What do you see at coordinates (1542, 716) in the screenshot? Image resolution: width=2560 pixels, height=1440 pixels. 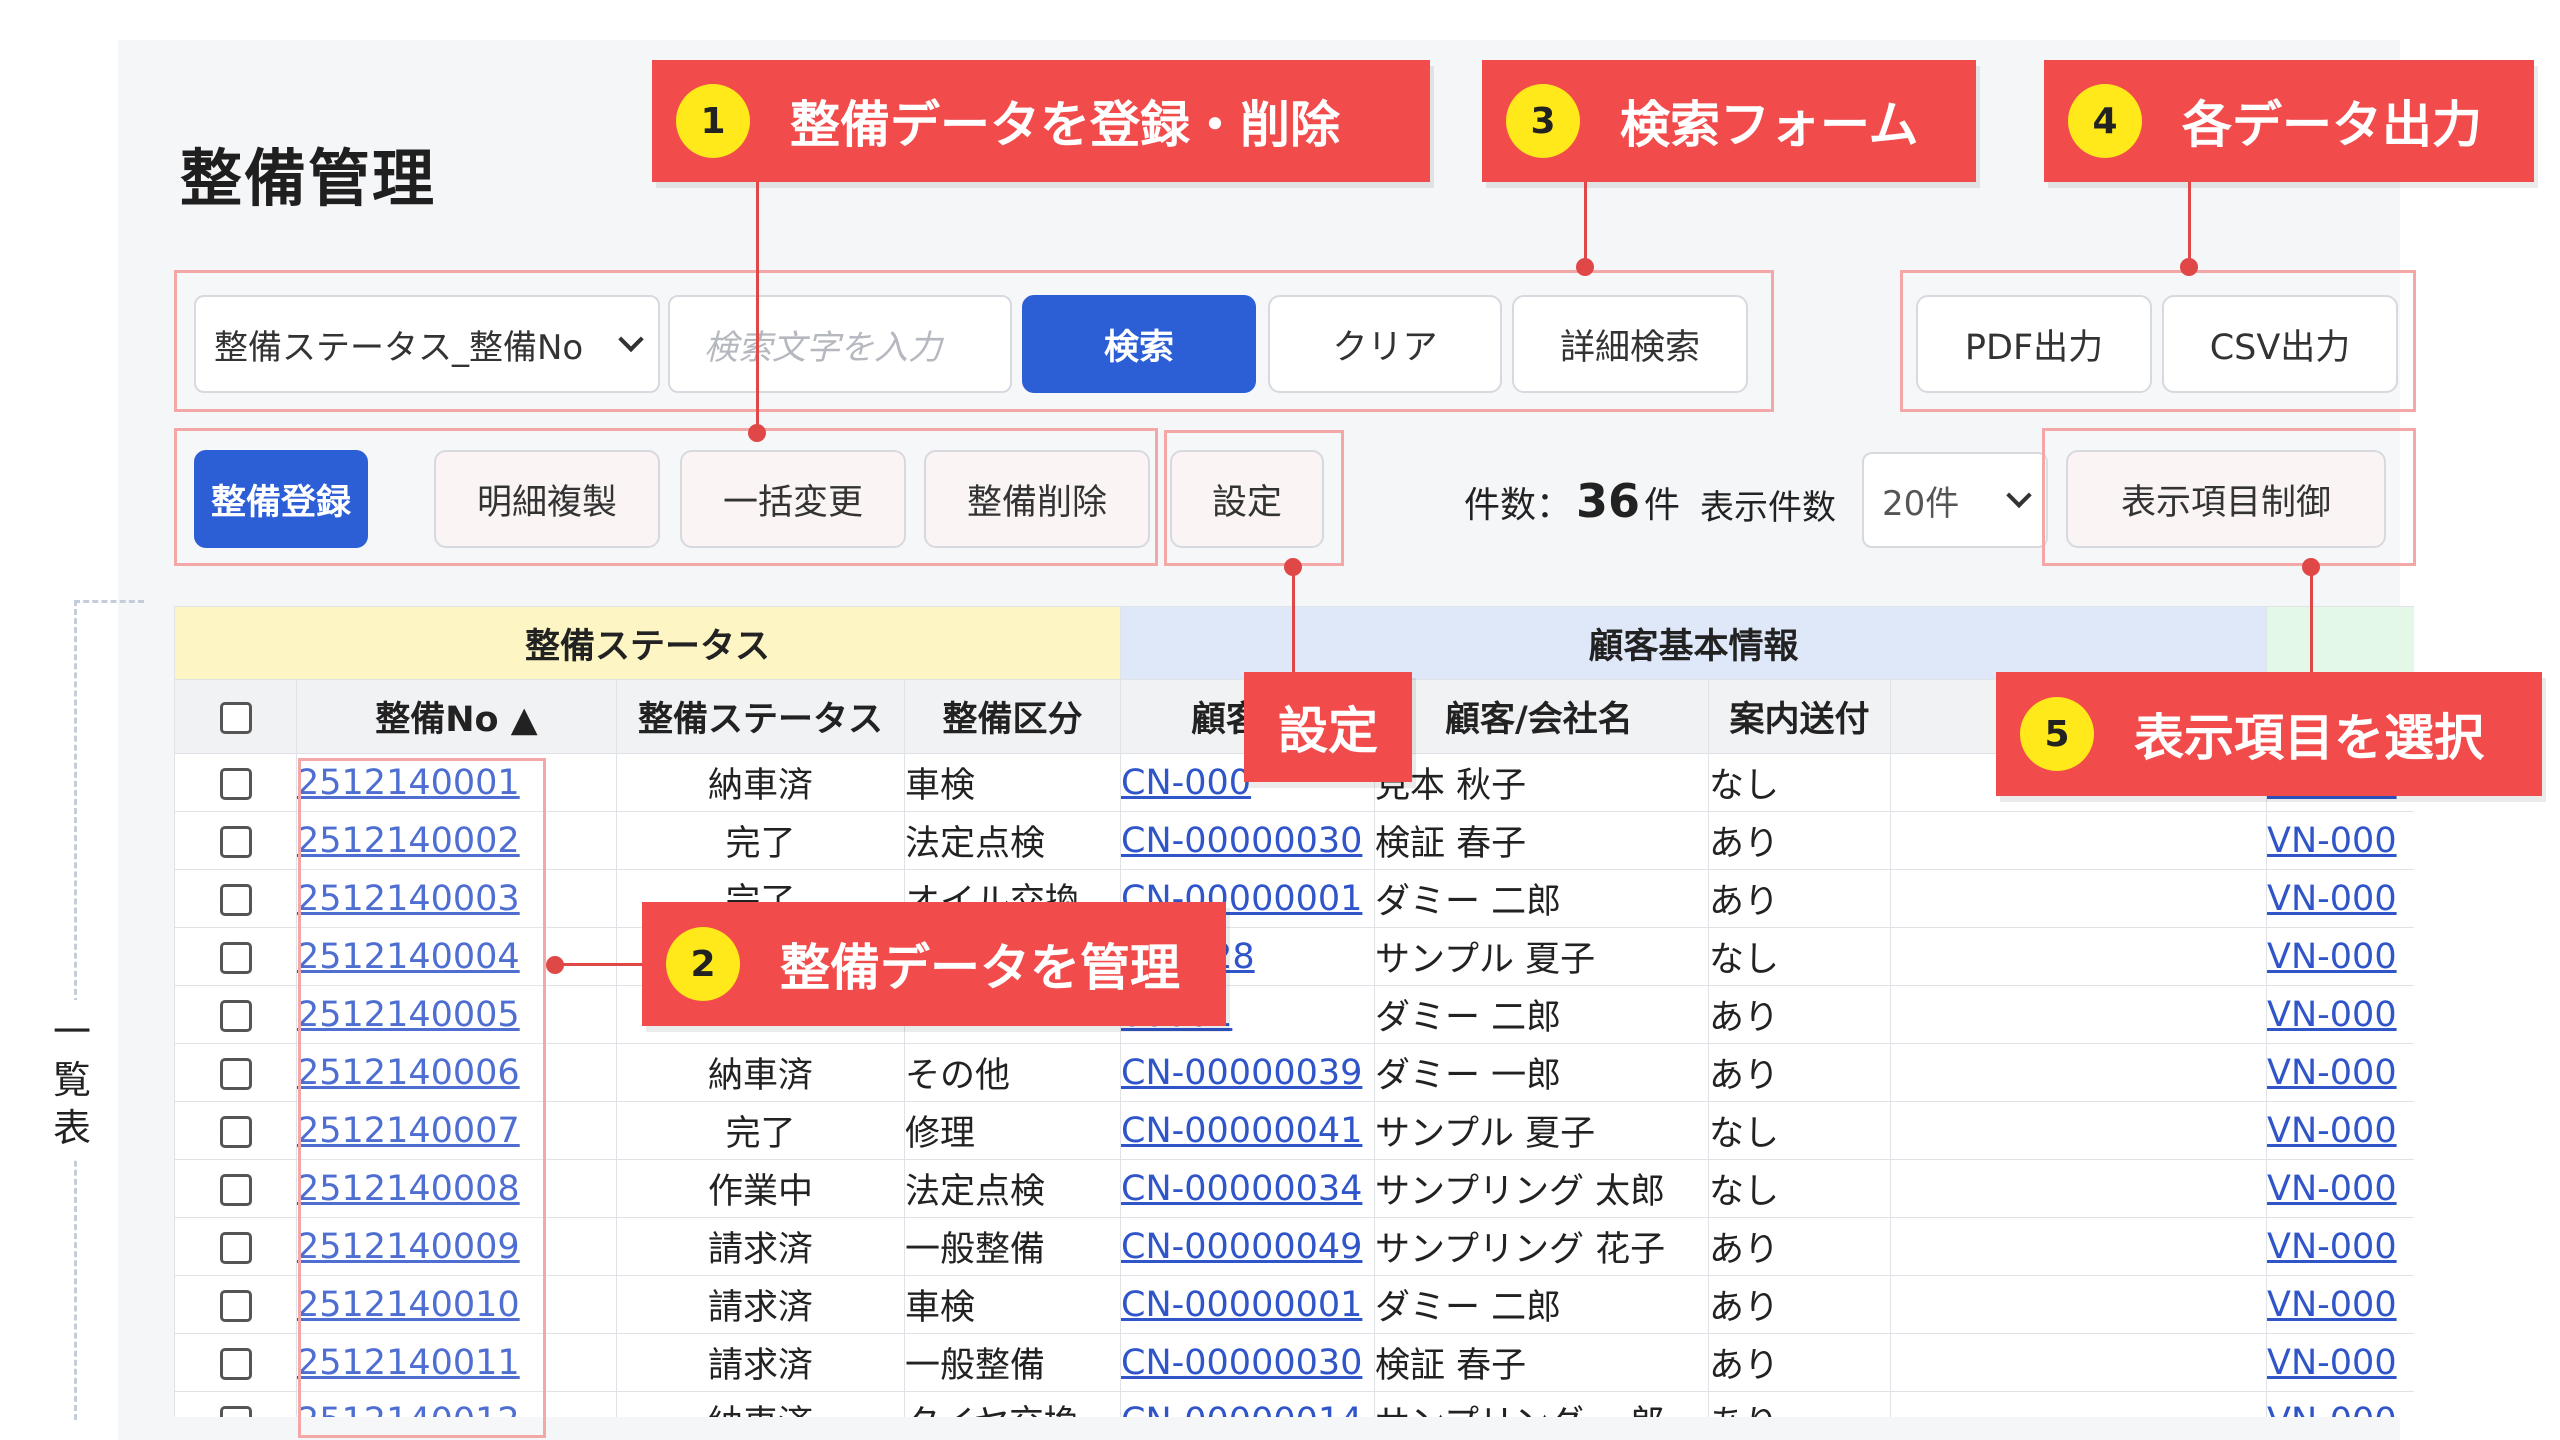 I see `column-header-customer-name: 顧客/会社名` at bounding box center [1542, 716].